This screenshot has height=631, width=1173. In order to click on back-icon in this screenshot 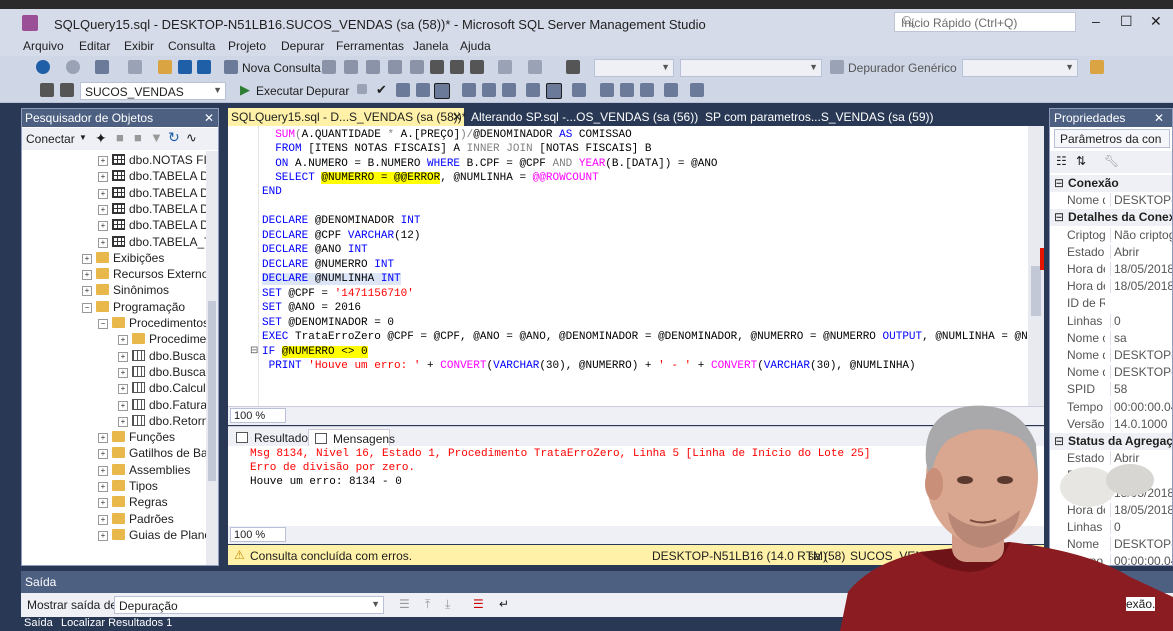, I will do `click(43, 67)`.